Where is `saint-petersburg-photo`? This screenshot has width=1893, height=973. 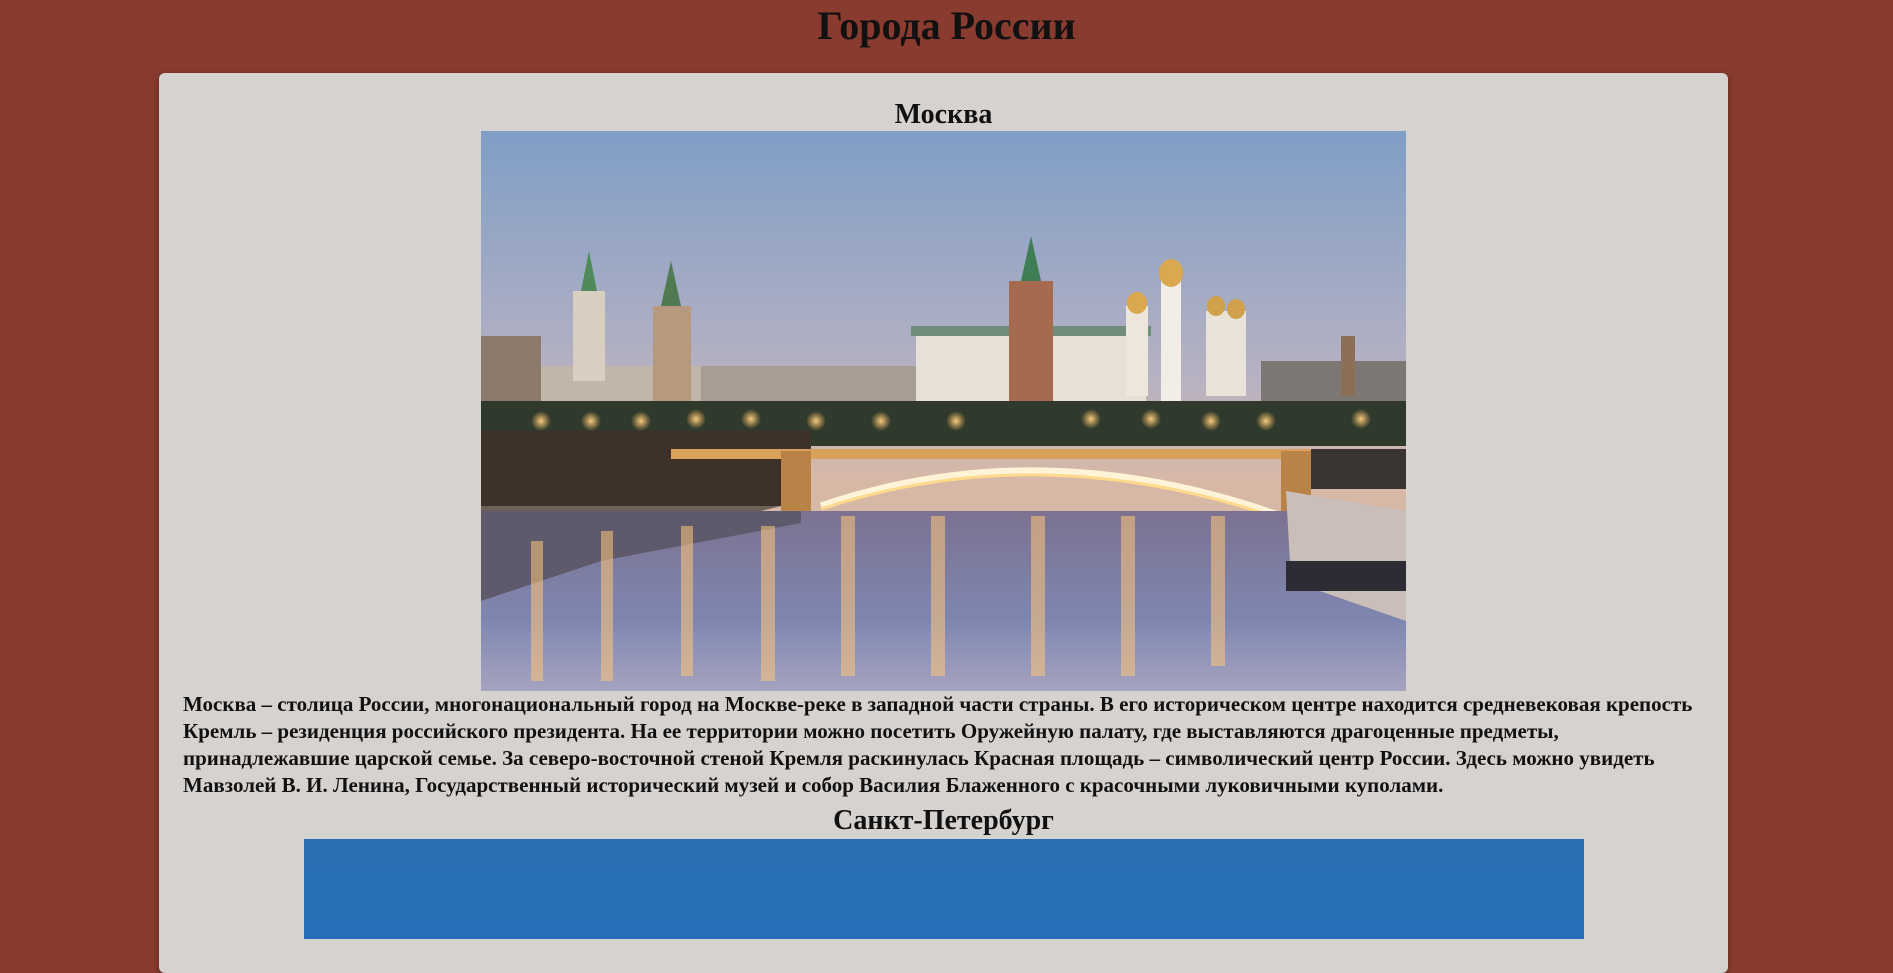 saint-petersburg-photo is located at coordinates (943, 889).